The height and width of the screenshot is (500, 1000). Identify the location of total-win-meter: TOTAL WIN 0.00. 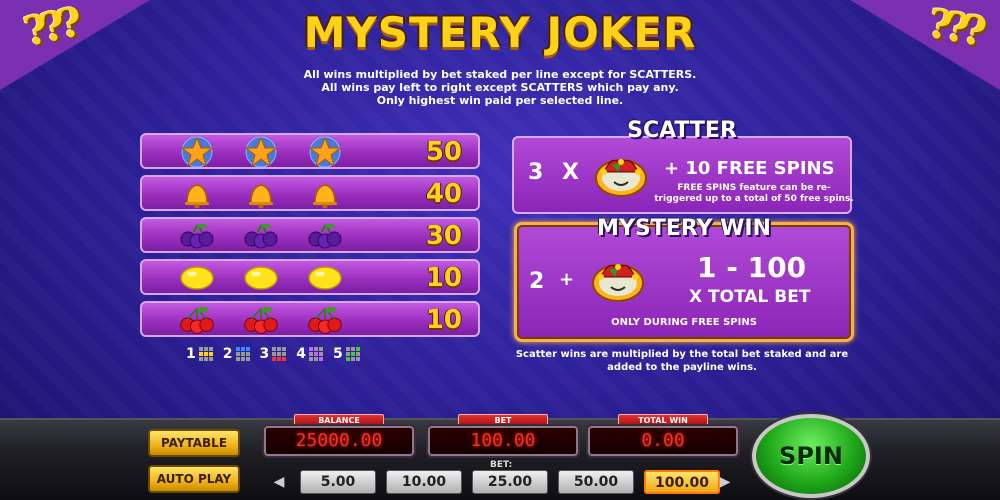
(663, 435).